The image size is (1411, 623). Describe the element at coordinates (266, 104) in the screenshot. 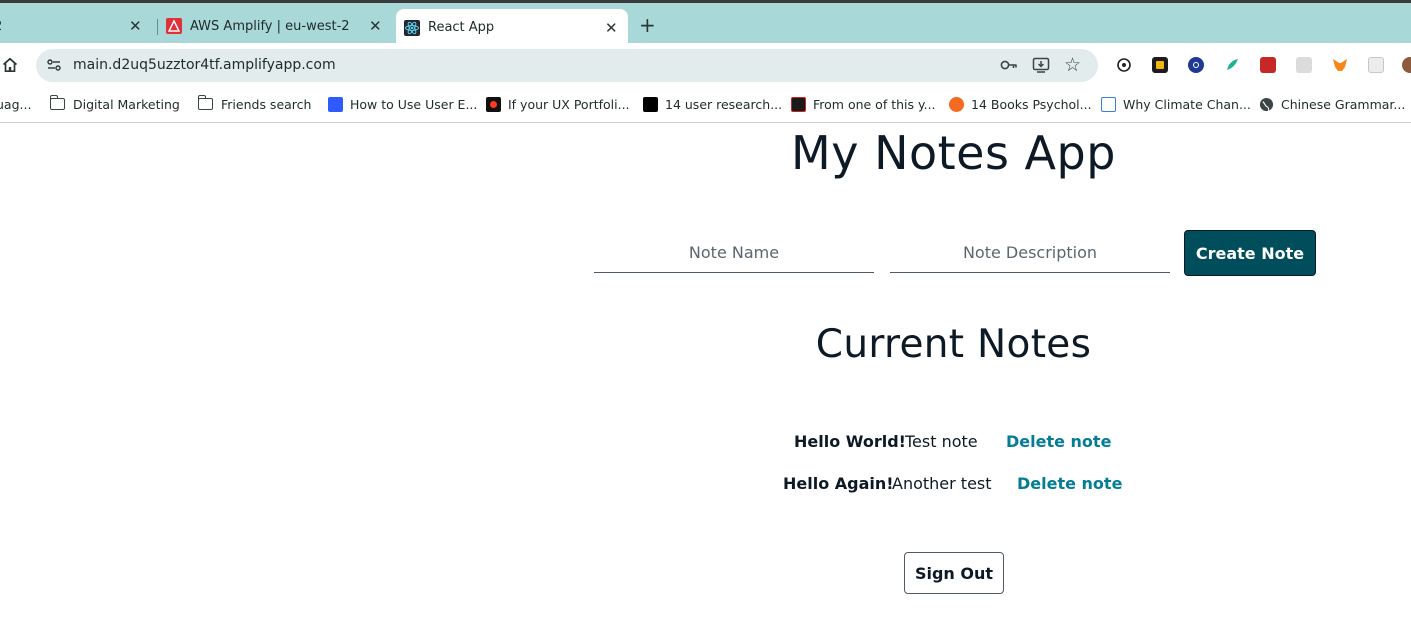

I see `bookmark-label: Friends search` at that location.